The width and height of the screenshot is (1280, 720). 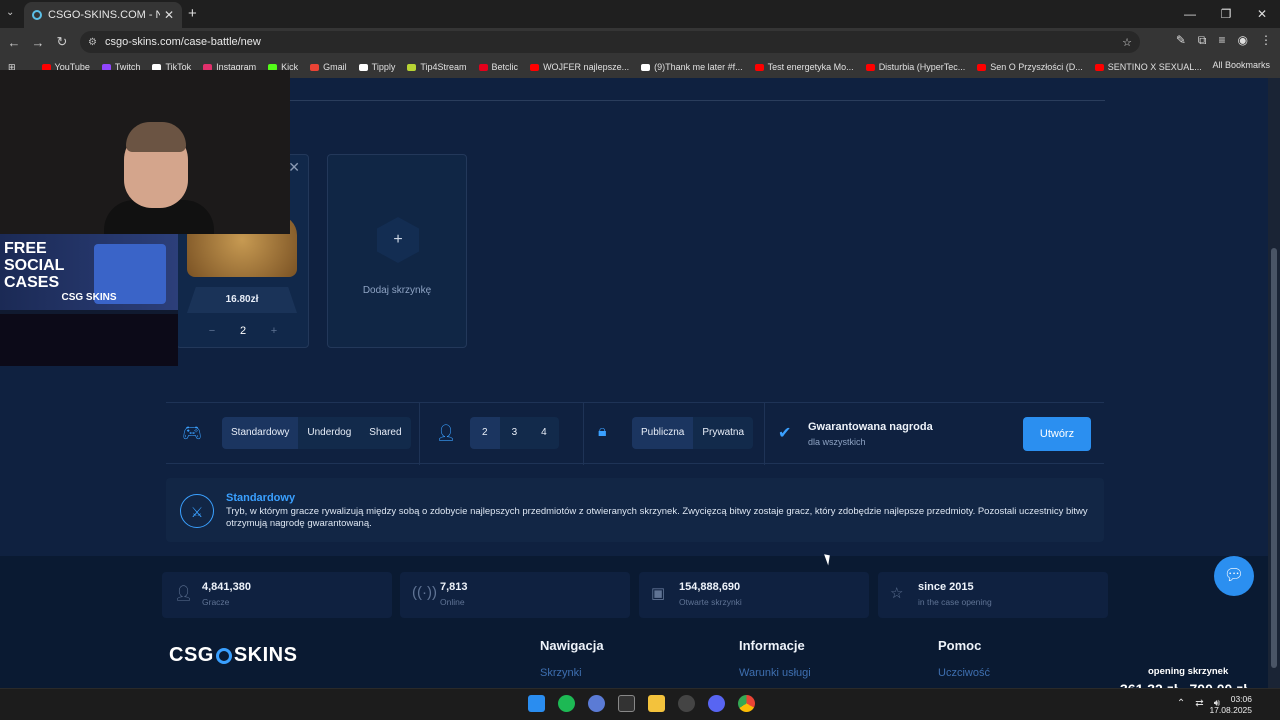 I want to click on clock: 03:06 17.08.2025, so click(x=1230, y=705).